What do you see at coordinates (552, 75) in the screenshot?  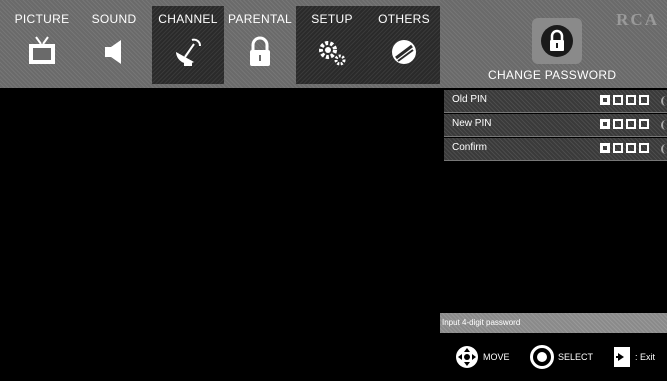 I see `page-title: CHANGE PASSWORD` at bounding box center [552, 75].